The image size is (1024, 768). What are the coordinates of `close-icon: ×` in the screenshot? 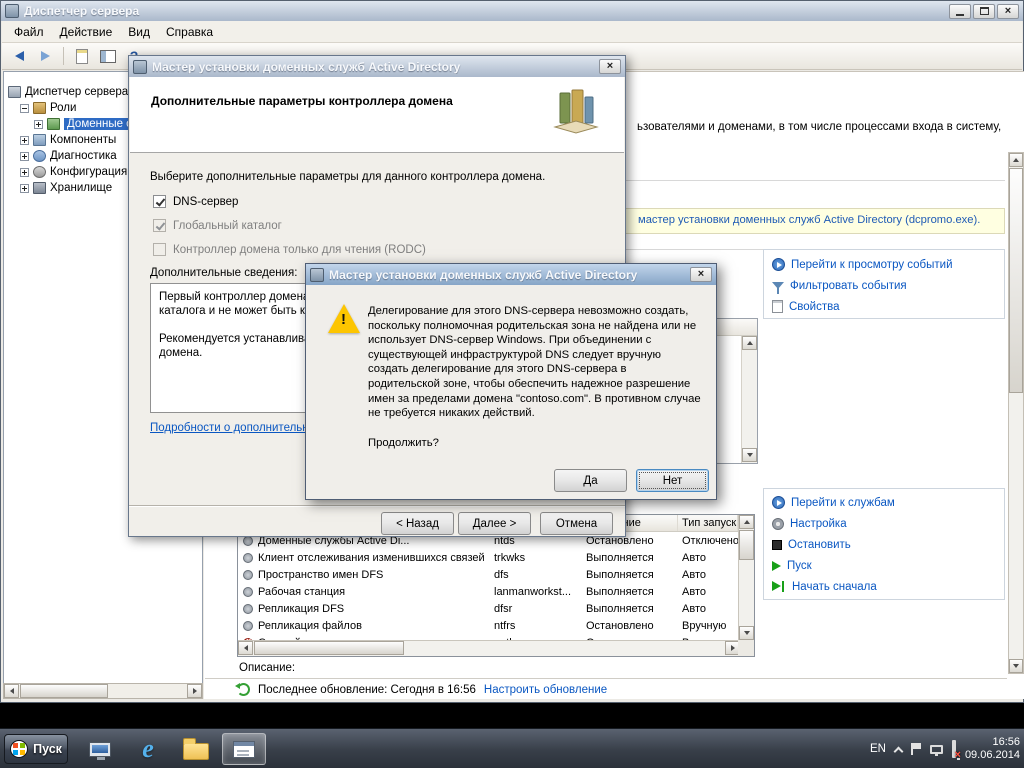 It's located at (1008, 10).